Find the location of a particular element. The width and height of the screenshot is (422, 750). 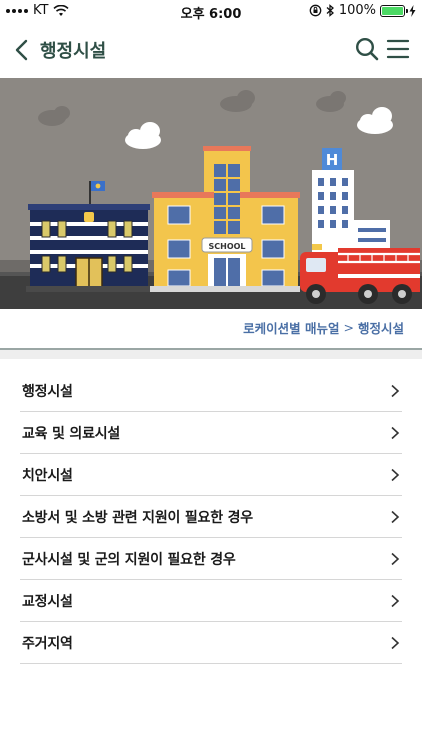

list-item-label: 군사시설 및 군의 지원이 필요한 경우 is located at coordinates (129, 559).